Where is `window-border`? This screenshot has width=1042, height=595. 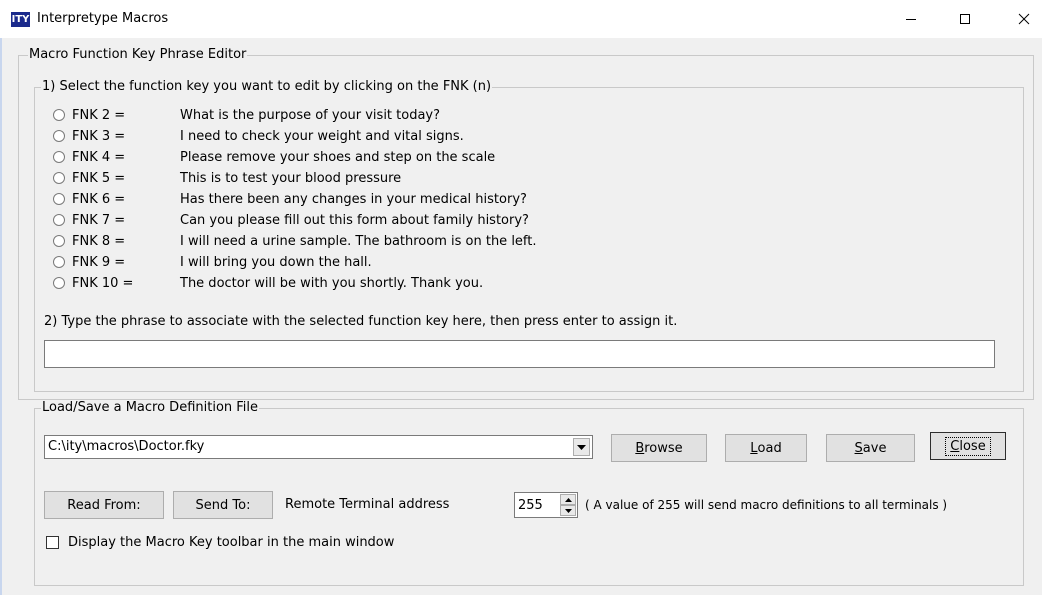
window-border is located at coordinates (1, 316).